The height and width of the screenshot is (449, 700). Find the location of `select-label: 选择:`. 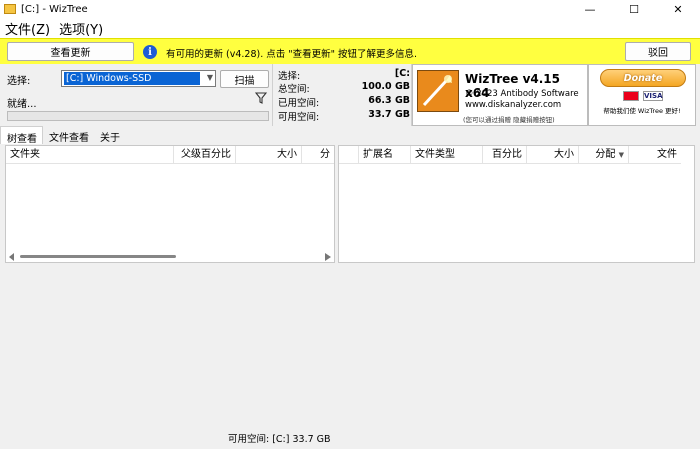

select-label: 选择: is located at coordinates (19, 81).